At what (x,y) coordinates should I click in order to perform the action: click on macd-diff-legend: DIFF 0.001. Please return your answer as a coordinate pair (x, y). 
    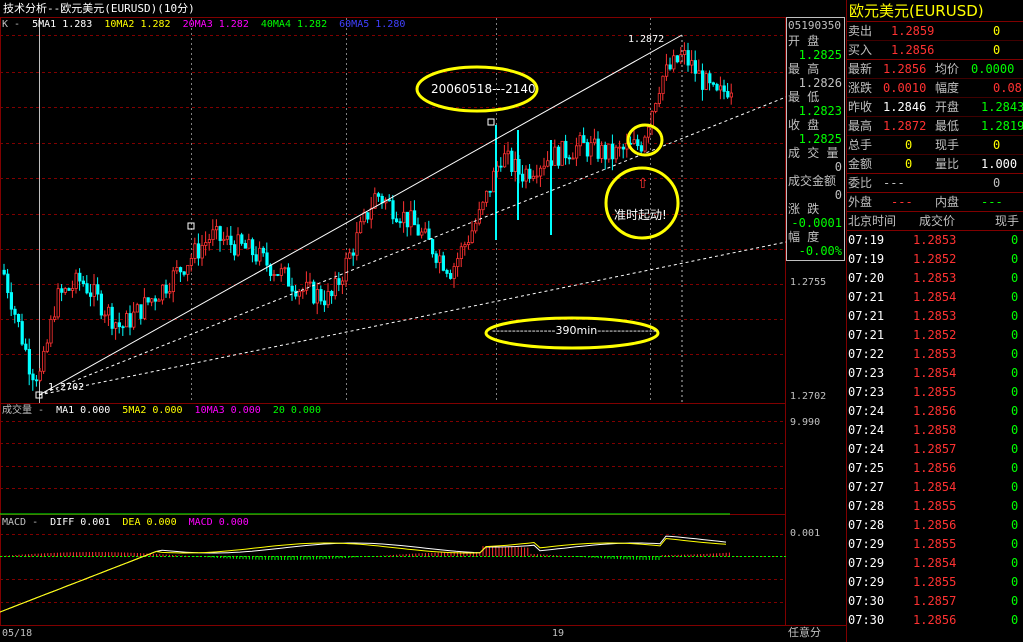
    Looking at the image, I should click on (80, 522).